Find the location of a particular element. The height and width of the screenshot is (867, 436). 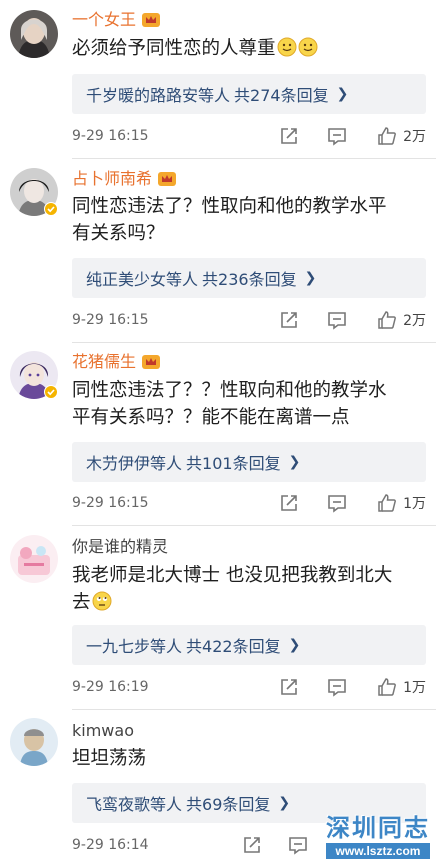

watermark-title: 深圳同志 is located at coordinates (378, 827).